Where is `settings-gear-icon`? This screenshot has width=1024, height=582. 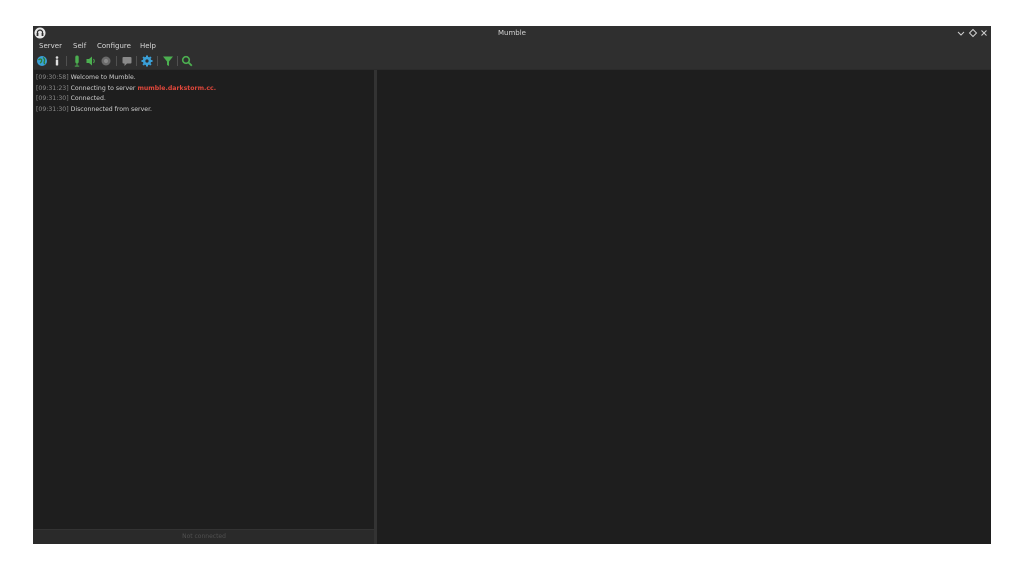 settings-gear-icon is located at coordinates (147, 61).